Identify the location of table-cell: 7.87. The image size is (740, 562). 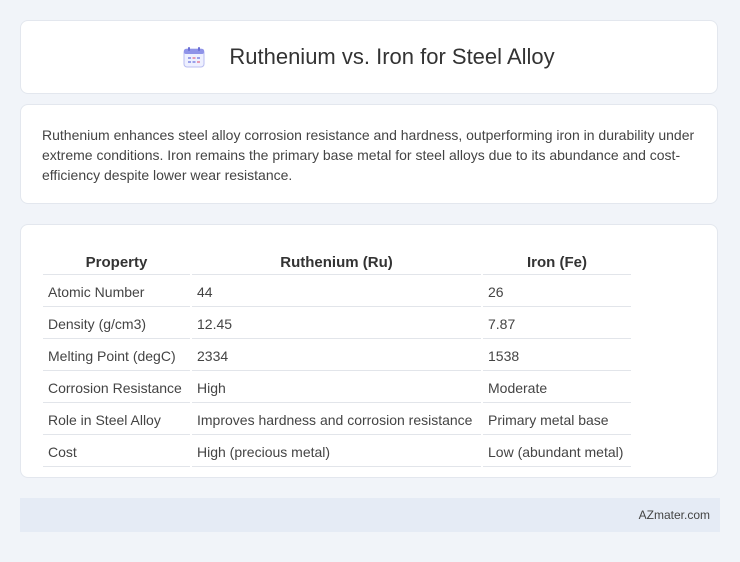
(557, 324).